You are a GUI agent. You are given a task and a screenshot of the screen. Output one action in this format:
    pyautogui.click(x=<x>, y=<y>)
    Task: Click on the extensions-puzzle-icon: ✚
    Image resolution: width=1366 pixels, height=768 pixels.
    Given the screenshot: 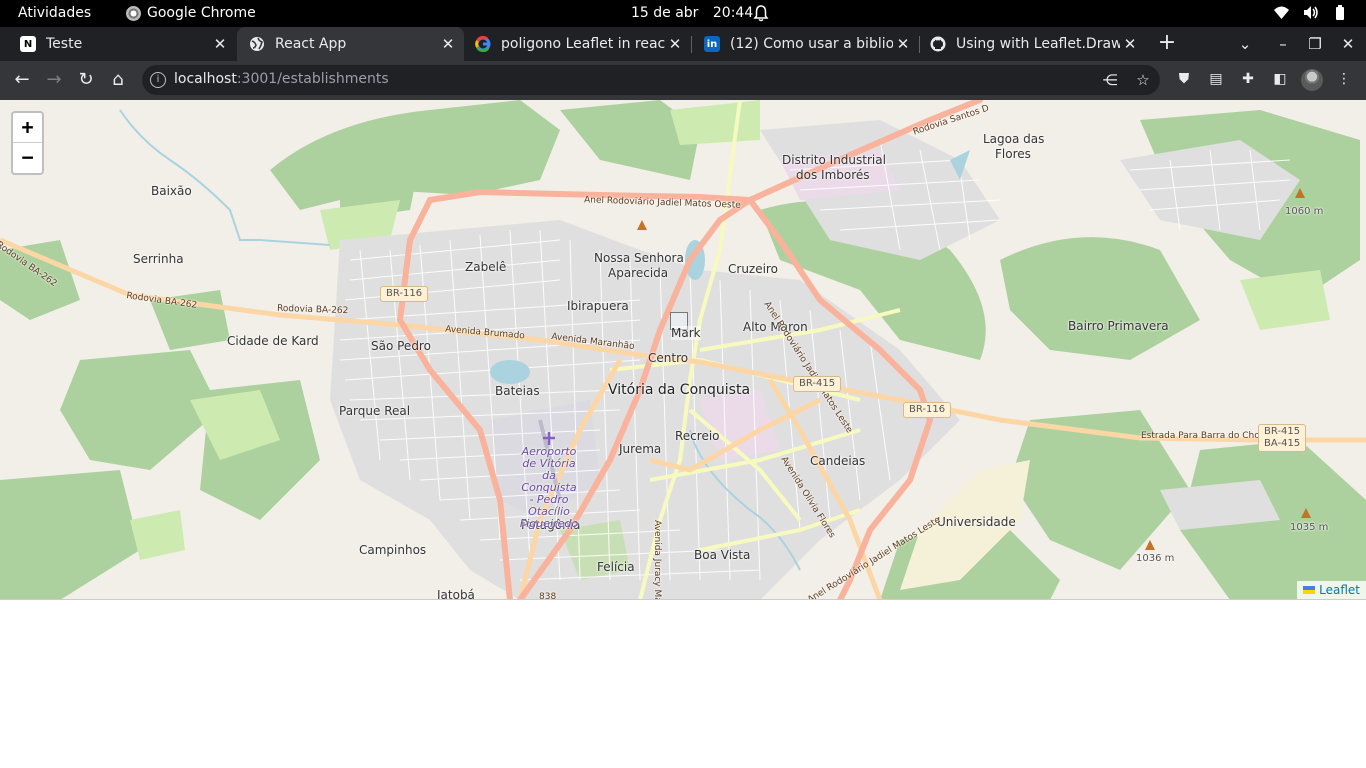 What is the action you would take?
    pyautogui.click(x=1248, y=79)
    